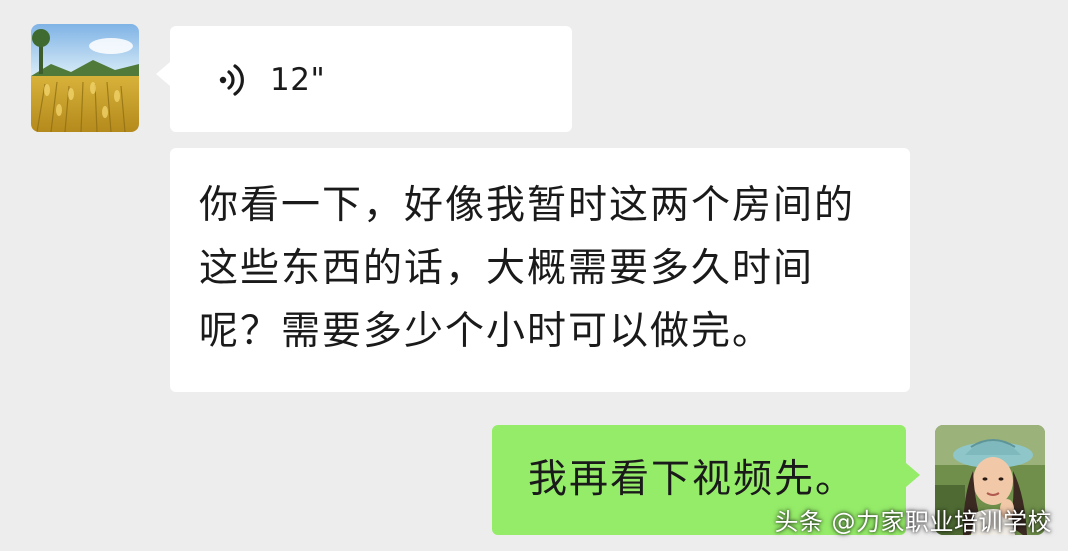 This screenshot has height=551, width=1068. I want to click on voice-duration: 12", so click(298, 80).